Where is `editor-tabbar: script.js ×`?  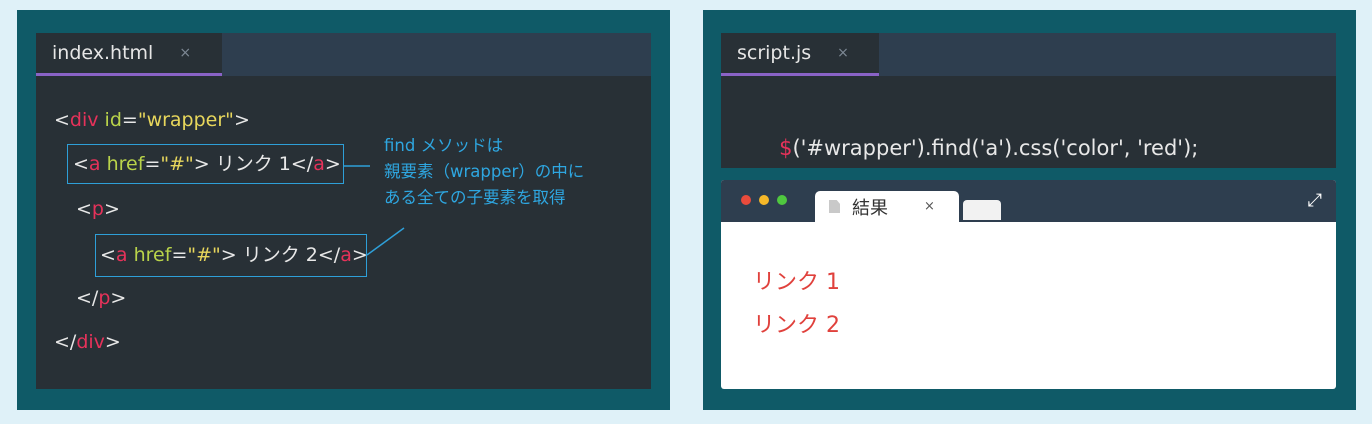 editor-tabbar: script.js × is located at coordinates (1028, 54).